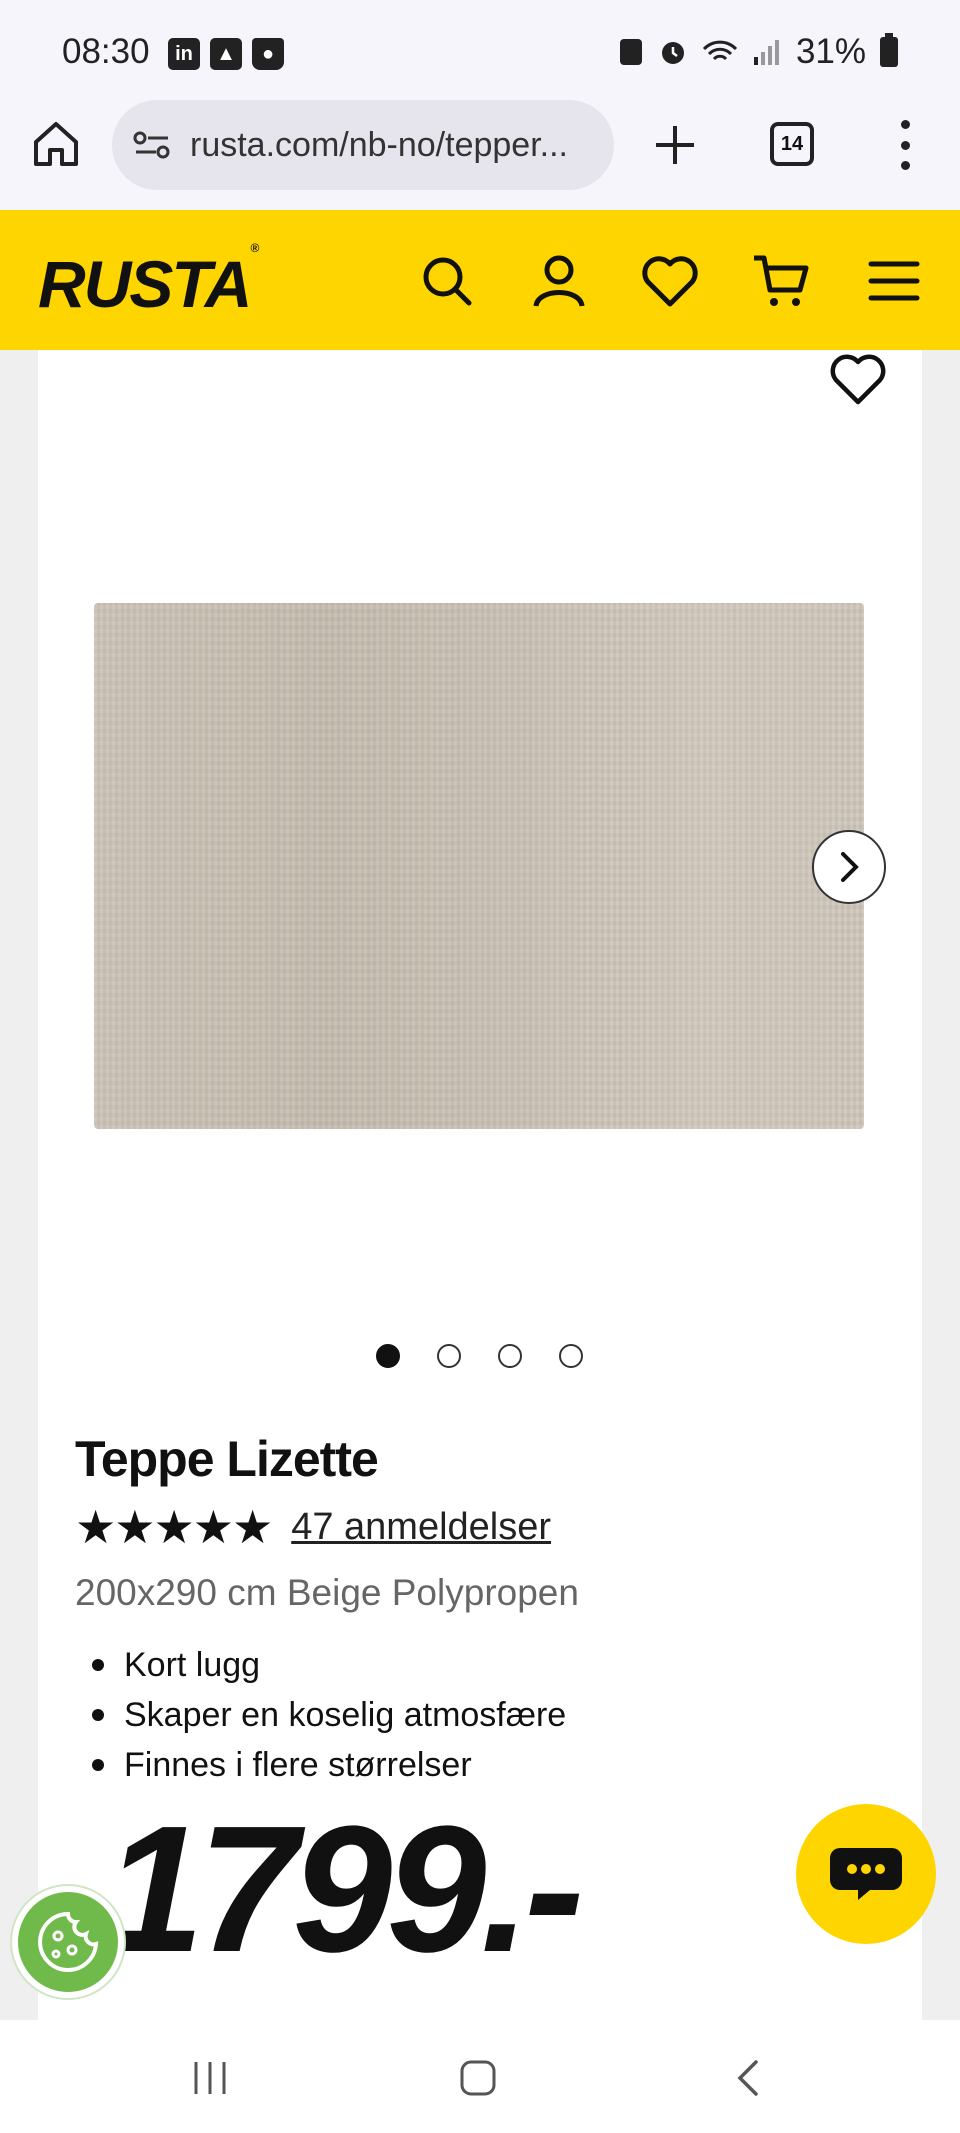 This screenshot has height=2133, width=960. I want to click on wifi-icon, so click(720, 50).